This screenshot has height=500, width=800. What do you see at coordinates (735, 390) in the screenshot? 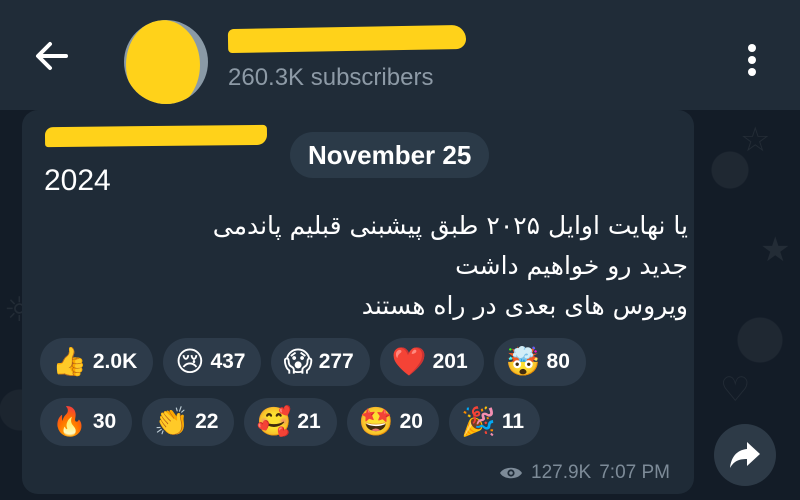
I see `doodle-heart-icon: ♡` at bounding box center [735, 390].